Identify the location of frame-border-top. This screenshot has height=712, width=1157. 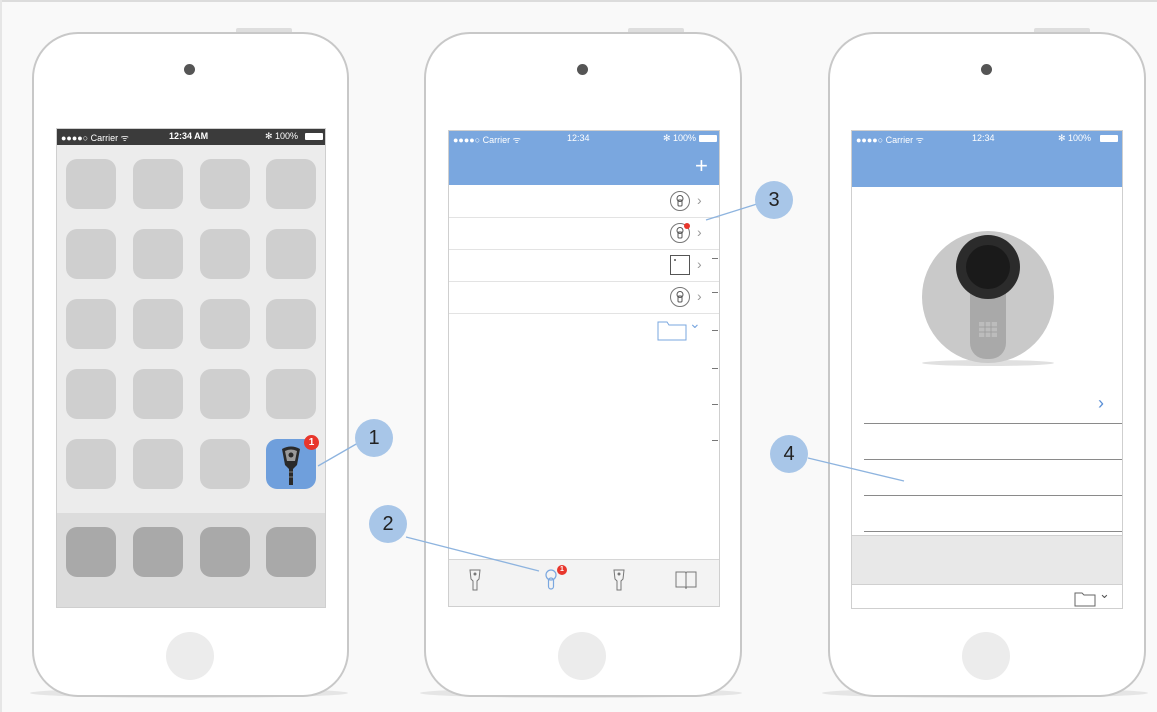
(578, 1).